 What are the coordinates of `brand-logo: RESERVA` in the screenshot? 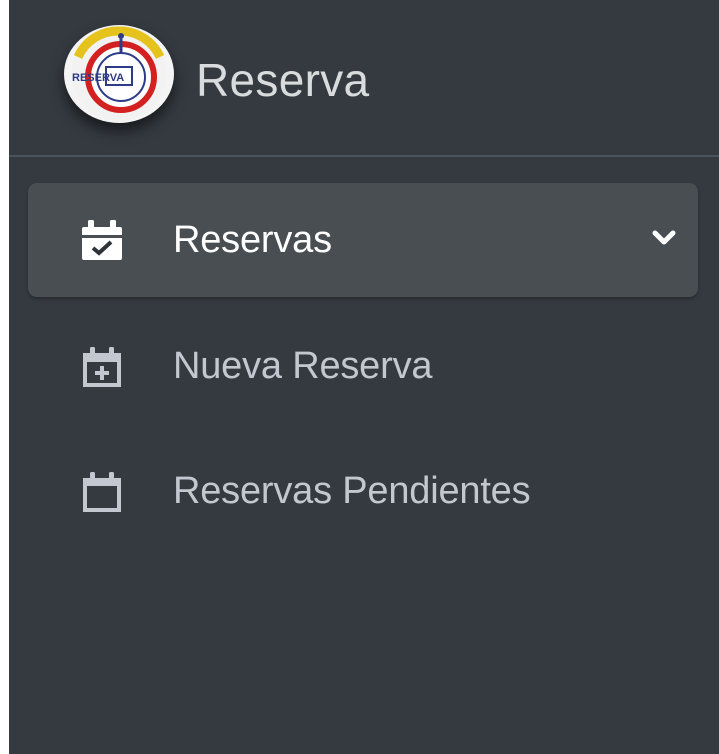 It's located at (119, 74).